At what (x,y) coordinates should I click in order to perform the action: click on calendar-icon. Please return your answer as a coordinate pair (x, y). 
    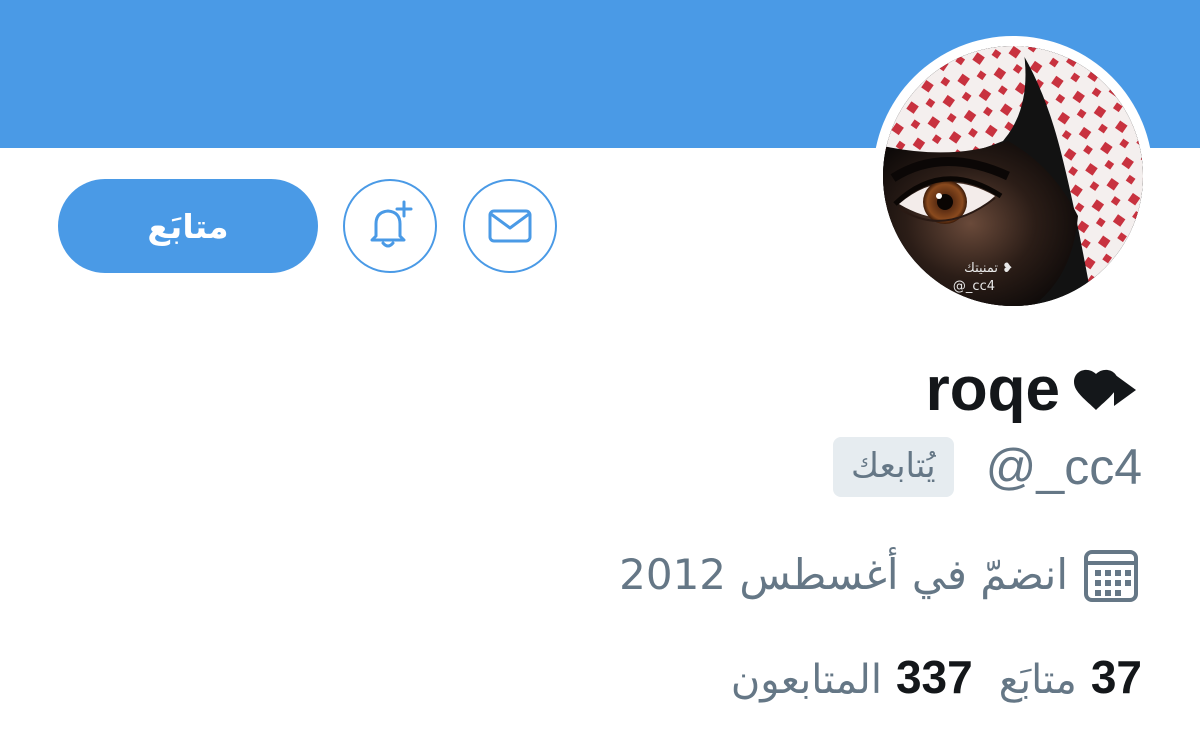
    Looking at the image, I should click on (1111, 576).